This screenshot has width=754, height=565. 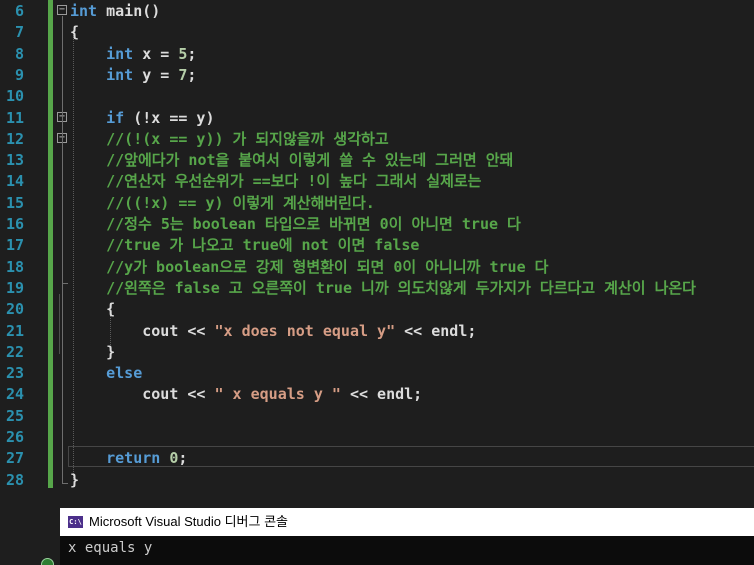 I want to click on code-line: 14 //연산자 우선순위가 ==보다 !이 높다 그래서 실제로는, so click(x=377, y=181).